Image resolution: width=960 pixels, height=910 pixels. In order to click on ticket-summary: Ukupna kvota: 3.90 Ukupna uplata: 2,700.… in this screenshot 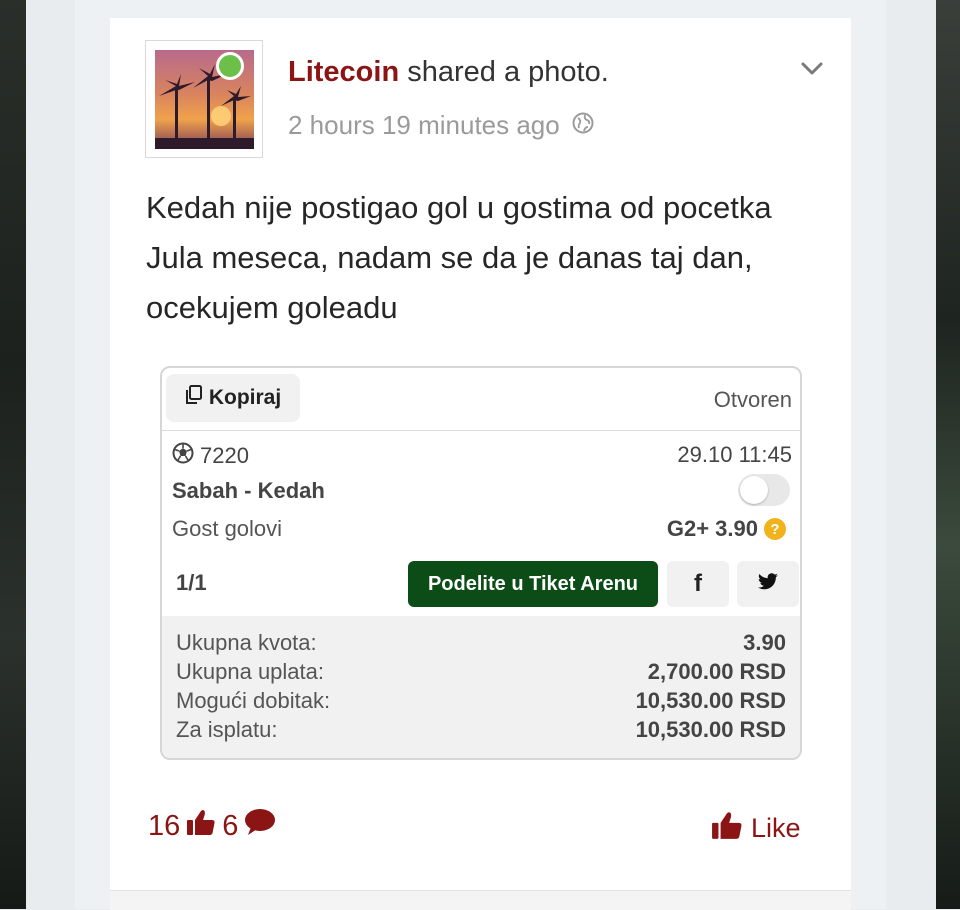, I will do `click(481, 687)`.